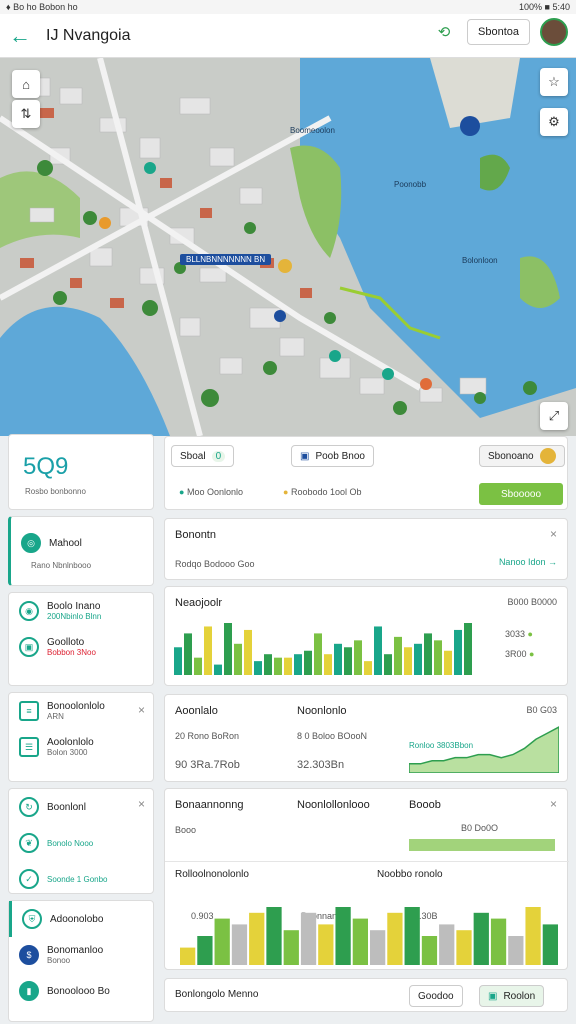 The height and width of the screenshot is (1024, 576). Describe the element at coordinates (203, 456) in the screenshot. I see `filter-chip-a: Sboal 0` at that location.